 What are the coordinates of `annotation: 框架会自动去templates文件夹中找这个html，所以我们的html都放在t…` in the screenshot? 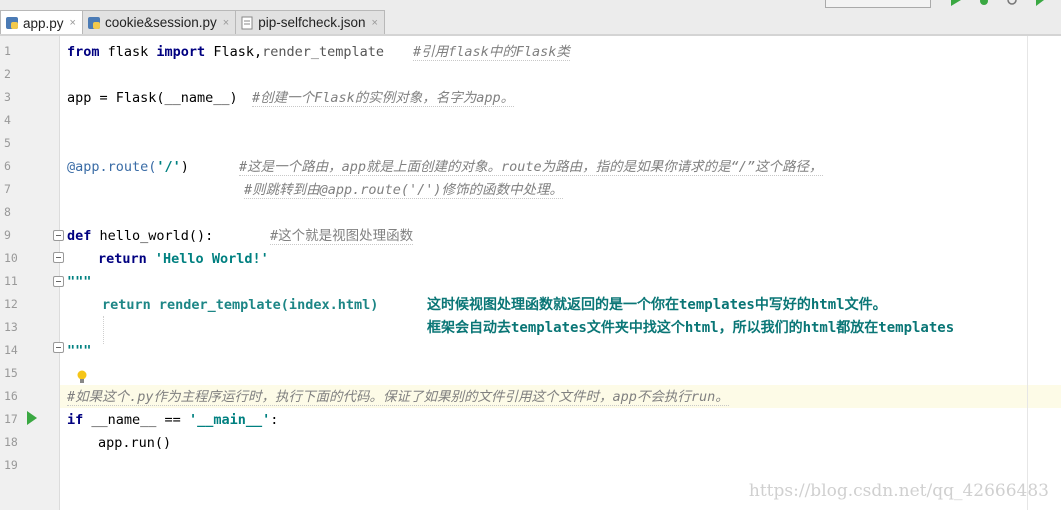 It's located at (691, 328).